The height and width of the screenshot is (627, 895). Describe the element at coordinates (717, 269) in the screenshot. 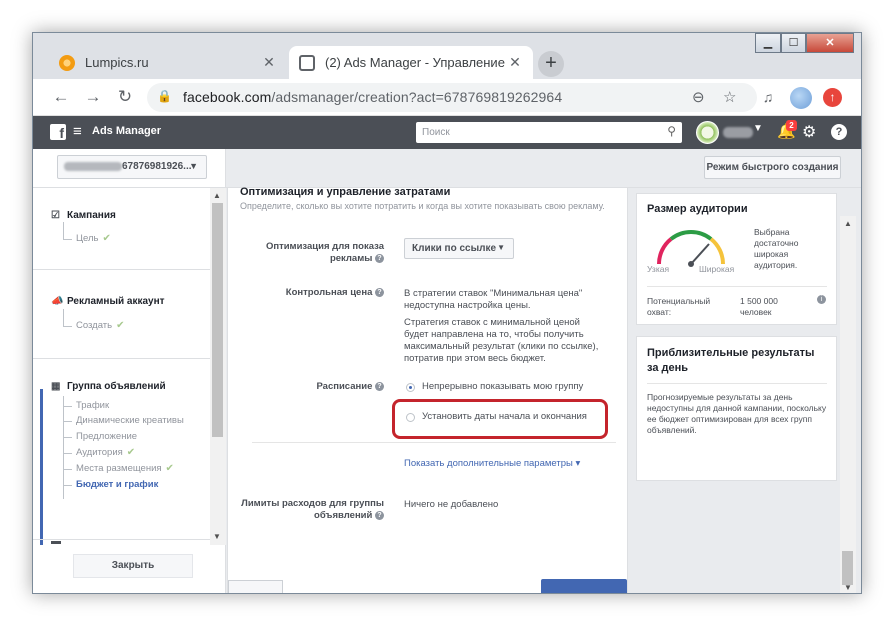

I see `gauge-wide-label: Широкая` at that location.